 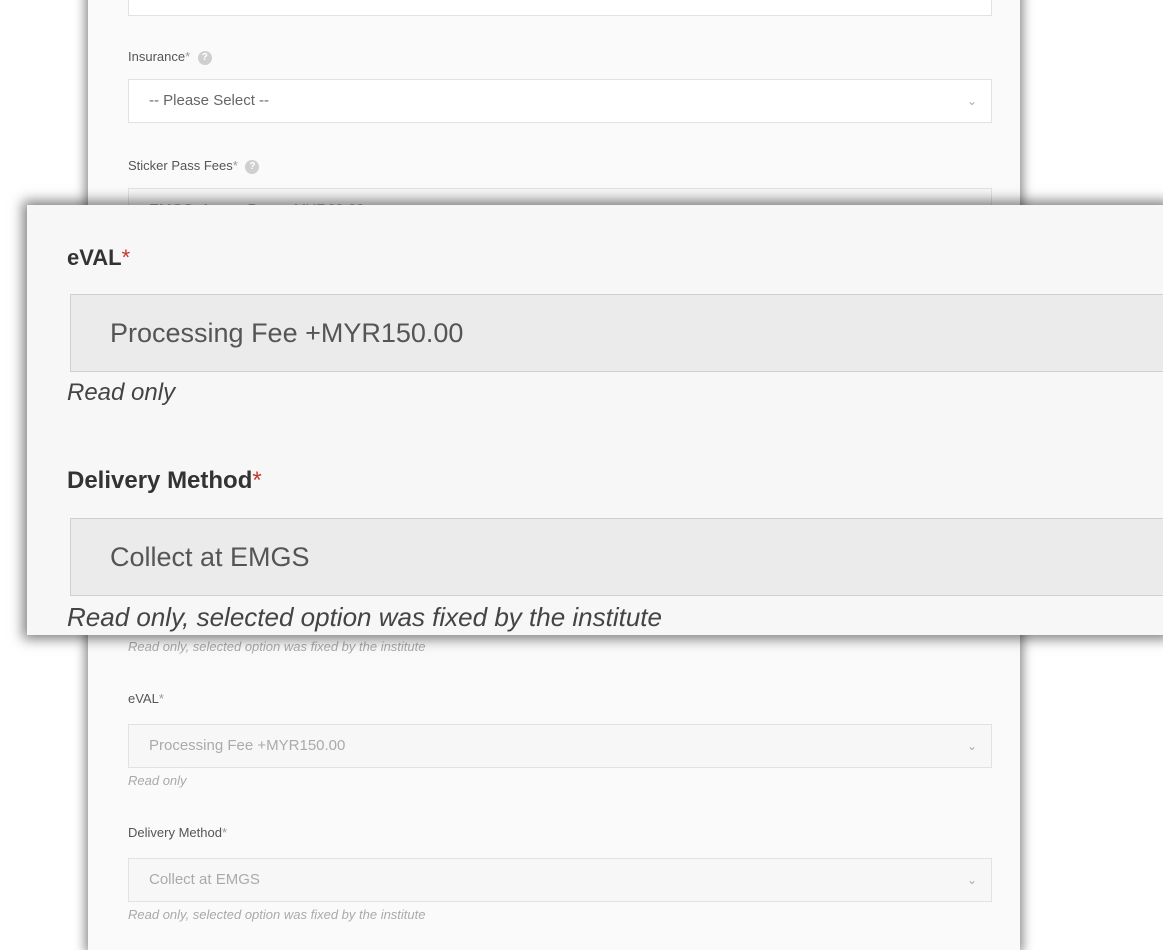 What do you see at coordinates (177, 832) in the screenshot?
I see `delivery-method-label: Delivery Method*` at bounding box center [177, 832].